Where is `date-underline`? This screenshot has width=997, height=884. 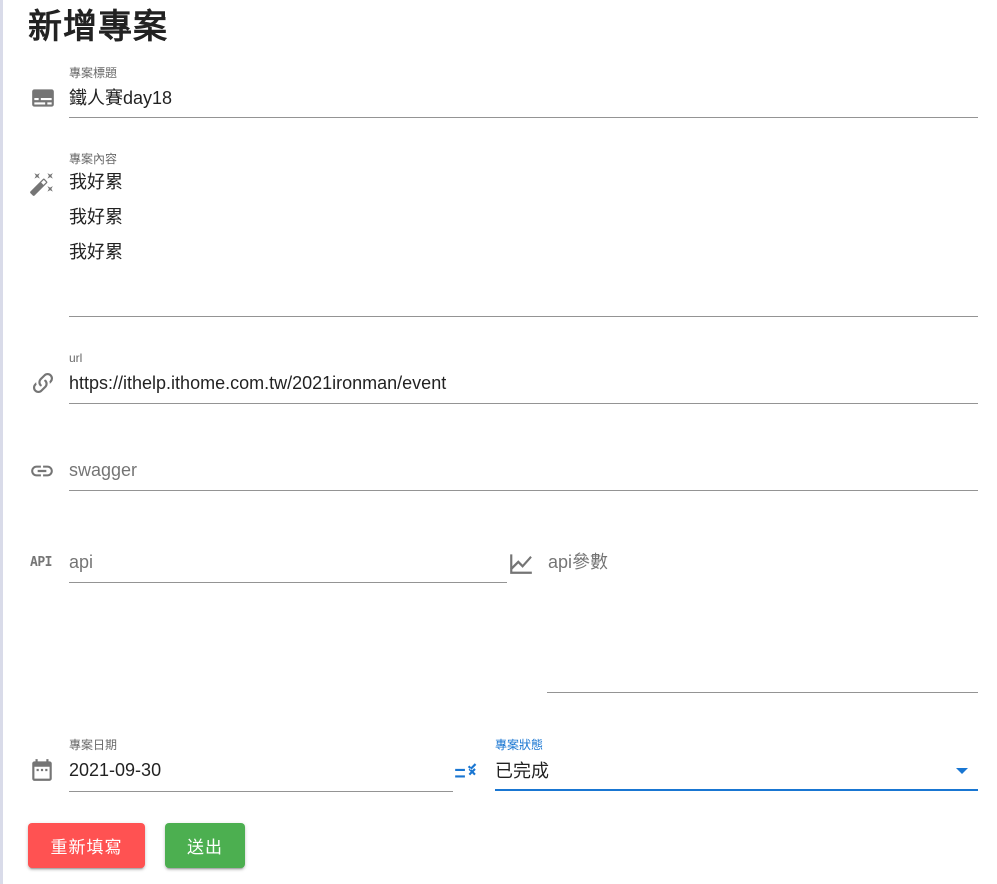 date-underline is located at coordinates (261, 791).